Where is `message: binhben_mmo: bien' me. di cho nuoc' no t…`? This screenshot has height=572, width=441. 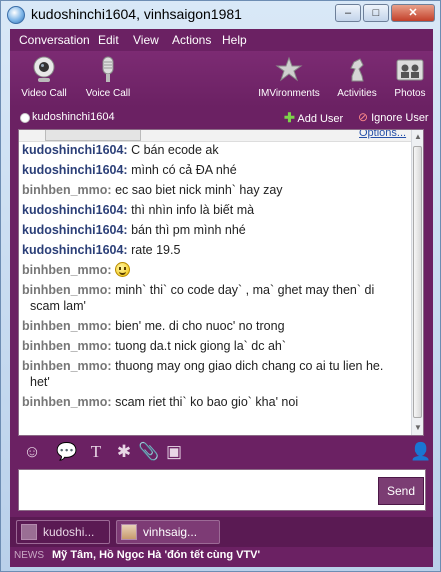
message: binhben_mmo: bien' me. di cho nuoc' no t… is located at coordinates (217, 326).